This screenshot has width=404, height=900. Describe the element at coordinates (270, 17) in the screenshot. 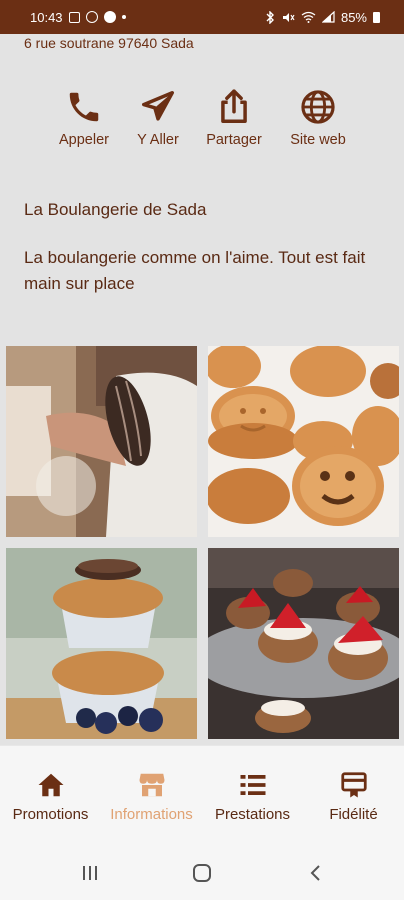

I see `bluetooth-icon` at that location.